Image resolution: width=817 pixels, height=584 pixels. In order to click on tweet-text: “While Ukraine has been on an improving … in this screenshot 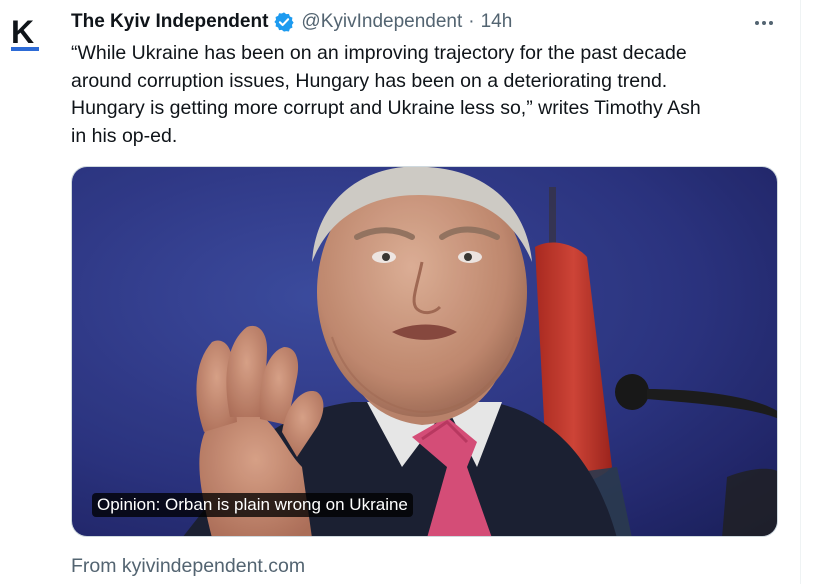, I will do `click(386, 94)`.